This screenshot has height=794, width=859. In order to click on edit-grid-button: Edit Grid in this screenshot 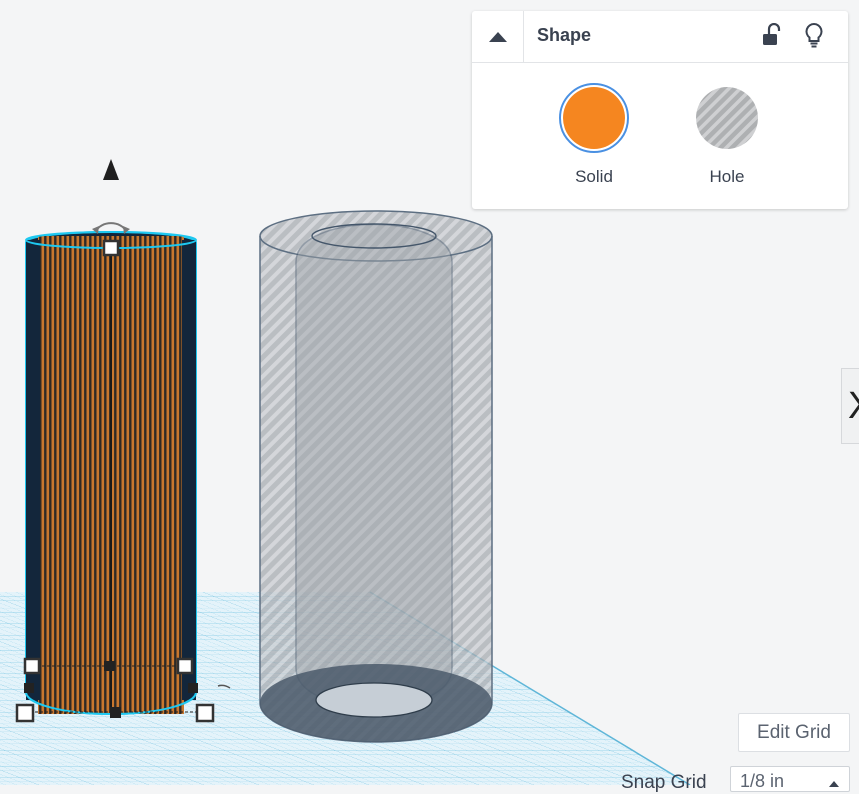, I will do `click(794, 732)`.